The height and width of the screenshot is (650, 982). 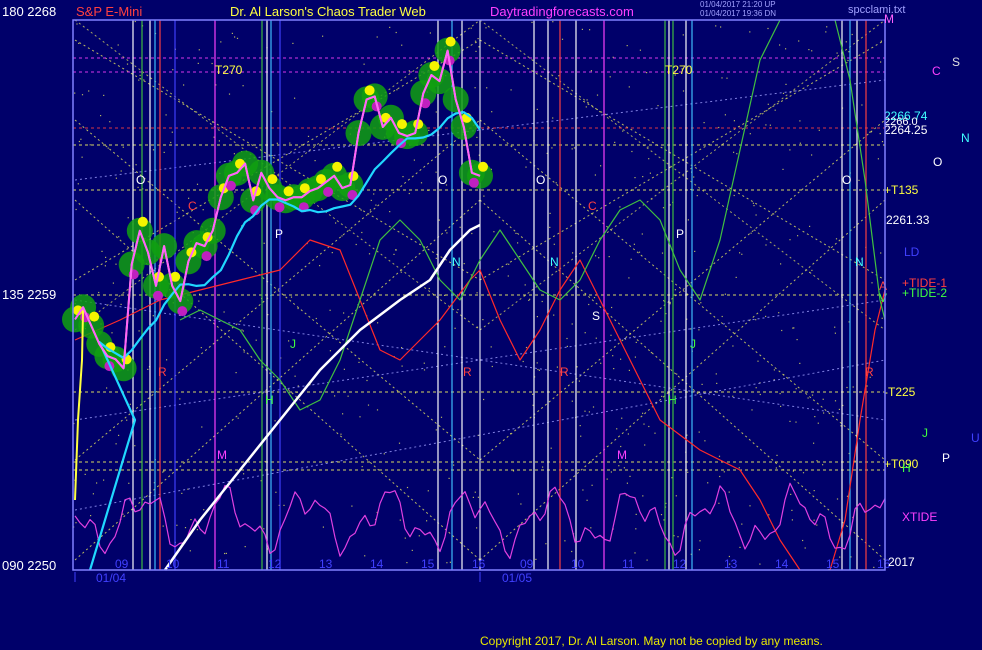 What do you see at coordinates (456, 262) in the screenshot?
I see `chart-letter: N` at bounding box center [456, 262].